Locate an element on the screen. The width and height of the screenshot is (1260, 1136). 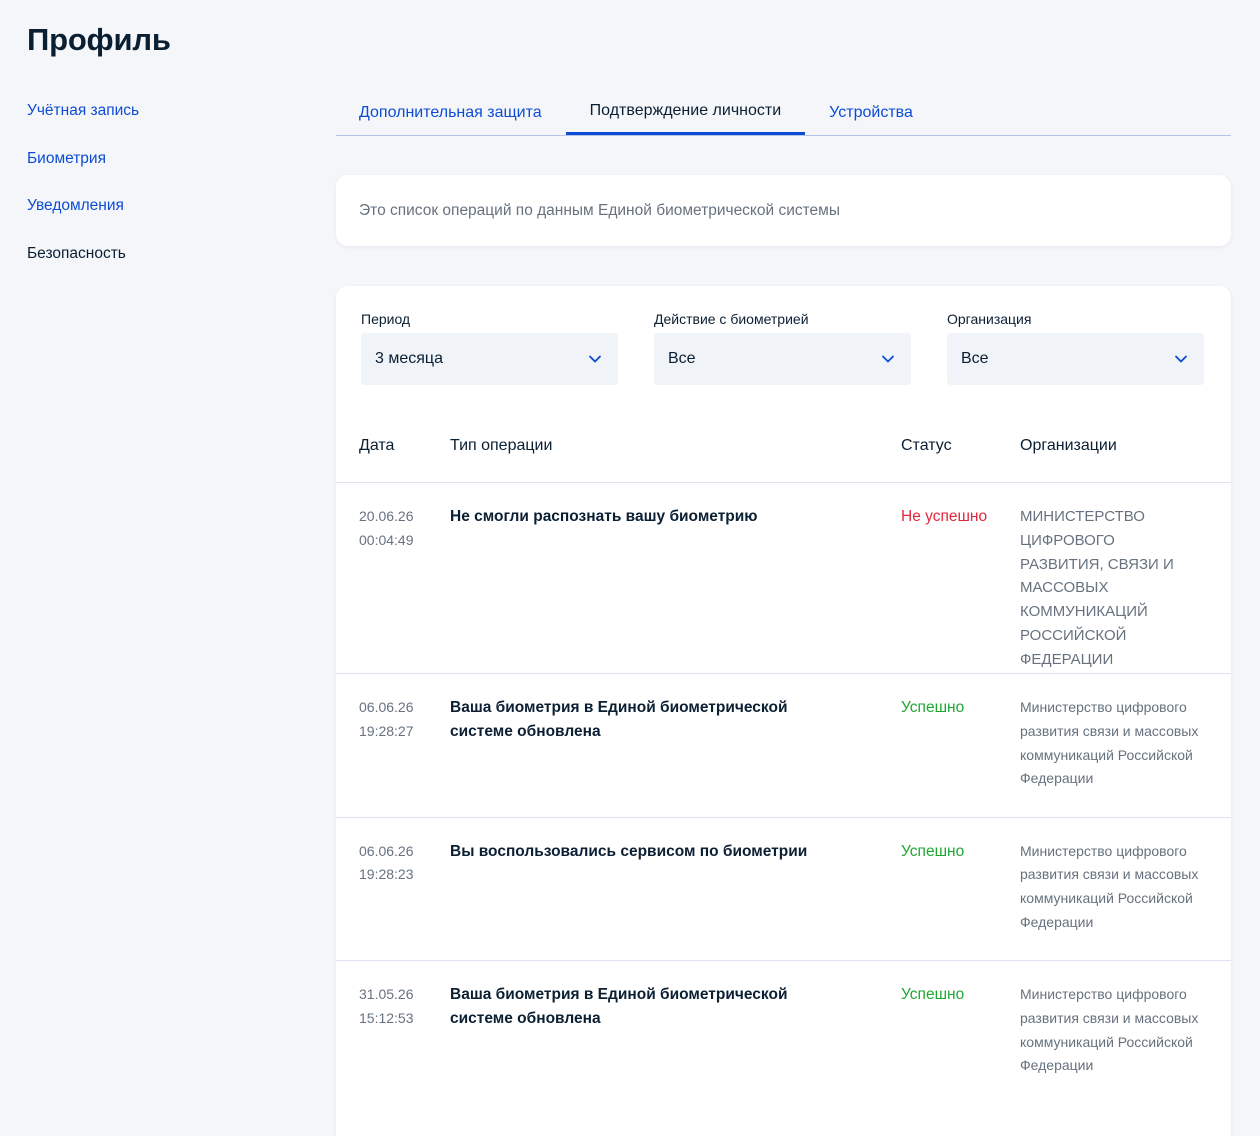
row-operation-type: Вы воспользовались сервисом по биометрии is located at coordinates (629, 851).